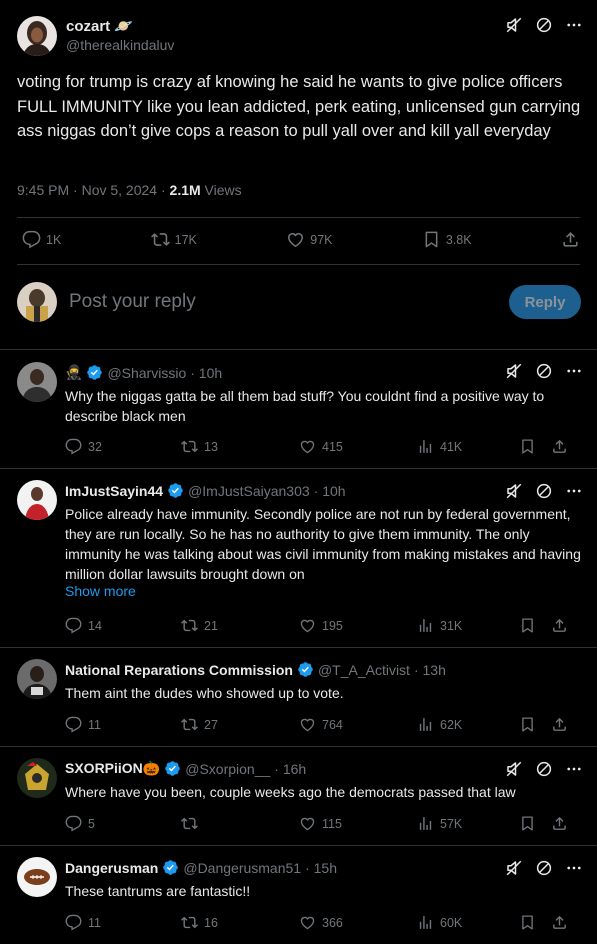 Image resolution: width=597 pixels, height=944 pixels. What do you see at coordinates (468, 446) in the screenshot?
I see `views-button: 41K` at bounding box center [468, 446].